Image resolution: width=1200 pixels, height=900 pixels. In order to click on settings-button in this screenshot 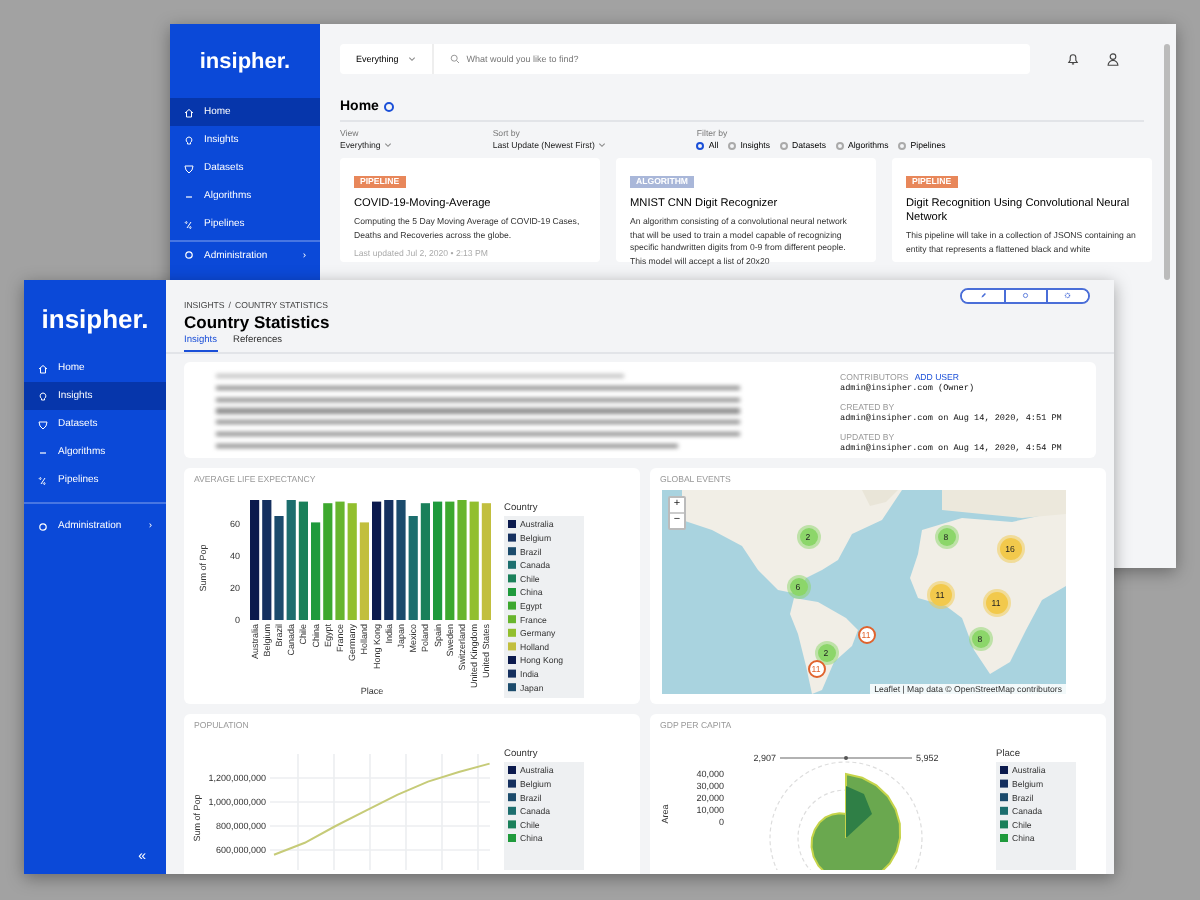, I will do `click(1067, 296)`.